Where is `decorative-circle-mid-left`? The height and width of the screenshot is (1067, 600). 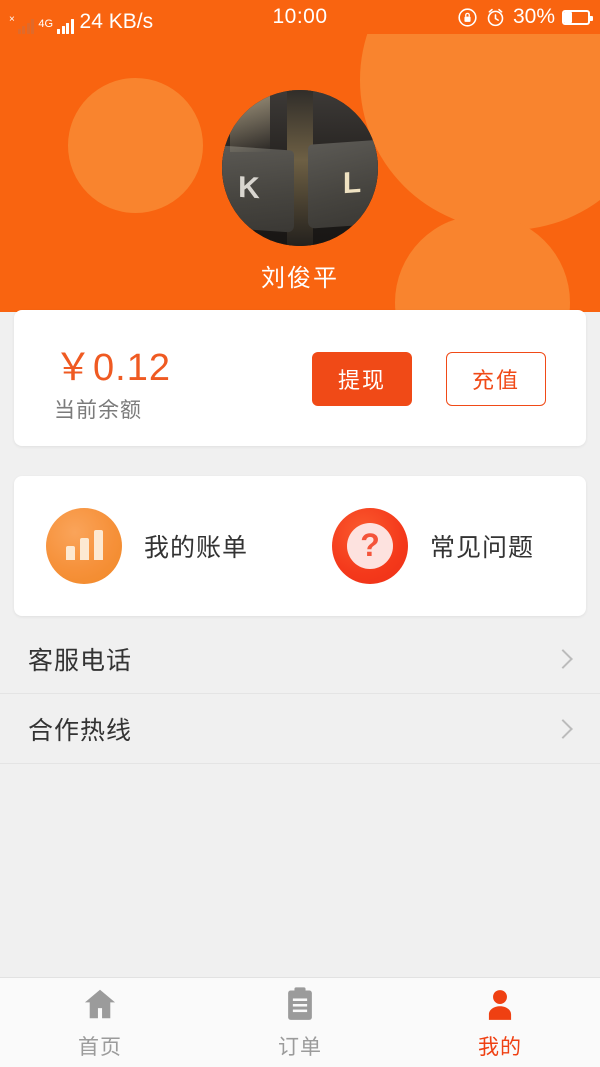
decorative-circle-mid-left is located at coordinates (135, 145).